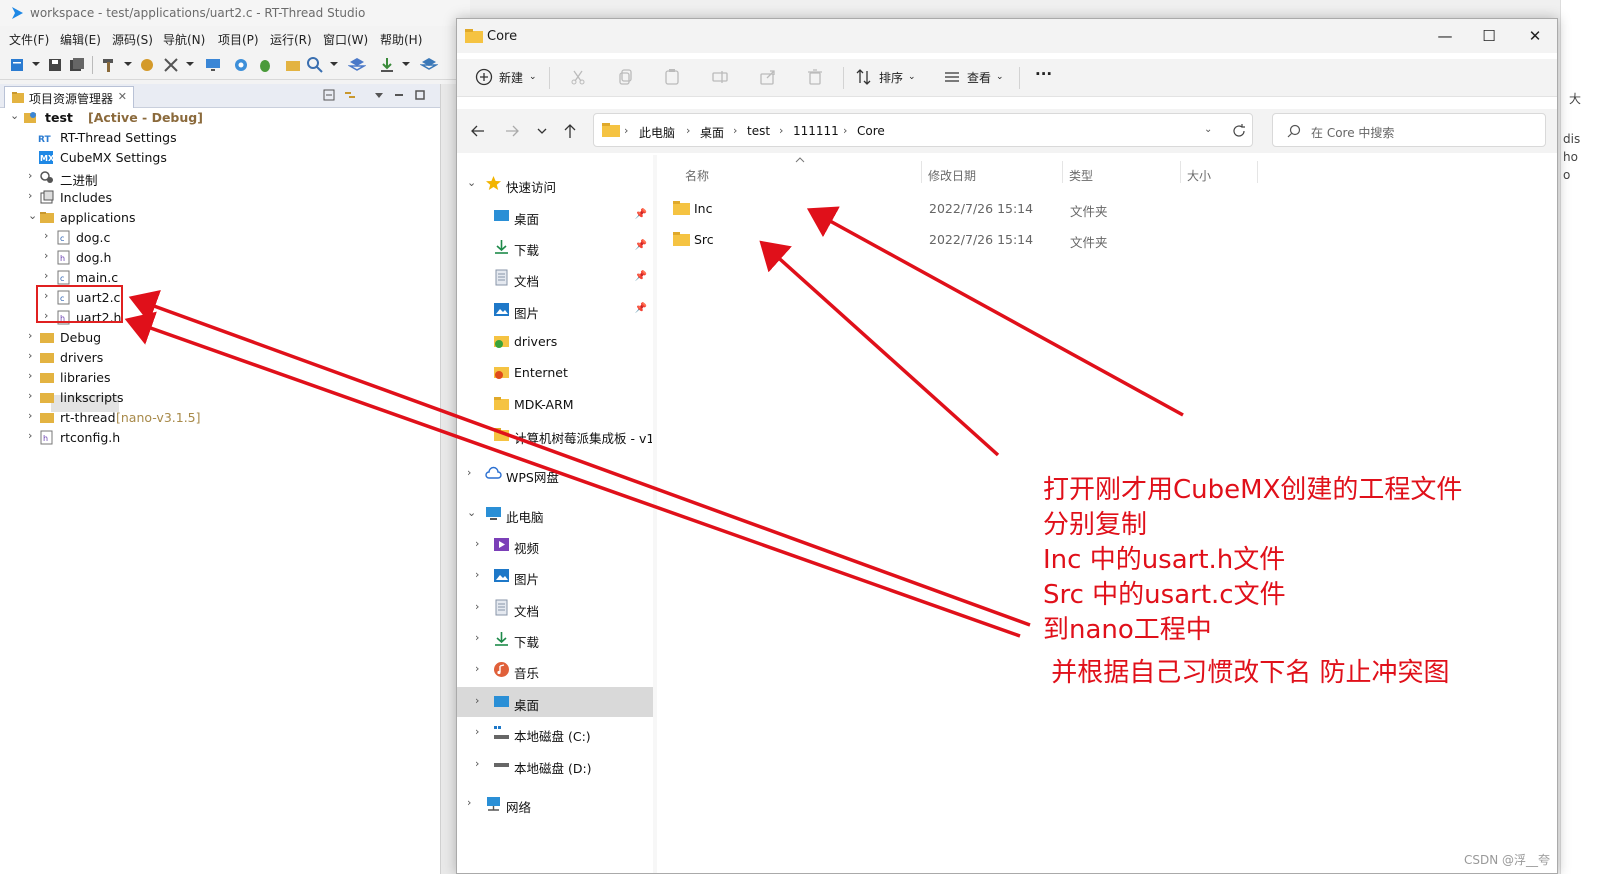  Describe the element at coordinates (379, 95) in the screenshot. I see `view-menu-icon` at that location.